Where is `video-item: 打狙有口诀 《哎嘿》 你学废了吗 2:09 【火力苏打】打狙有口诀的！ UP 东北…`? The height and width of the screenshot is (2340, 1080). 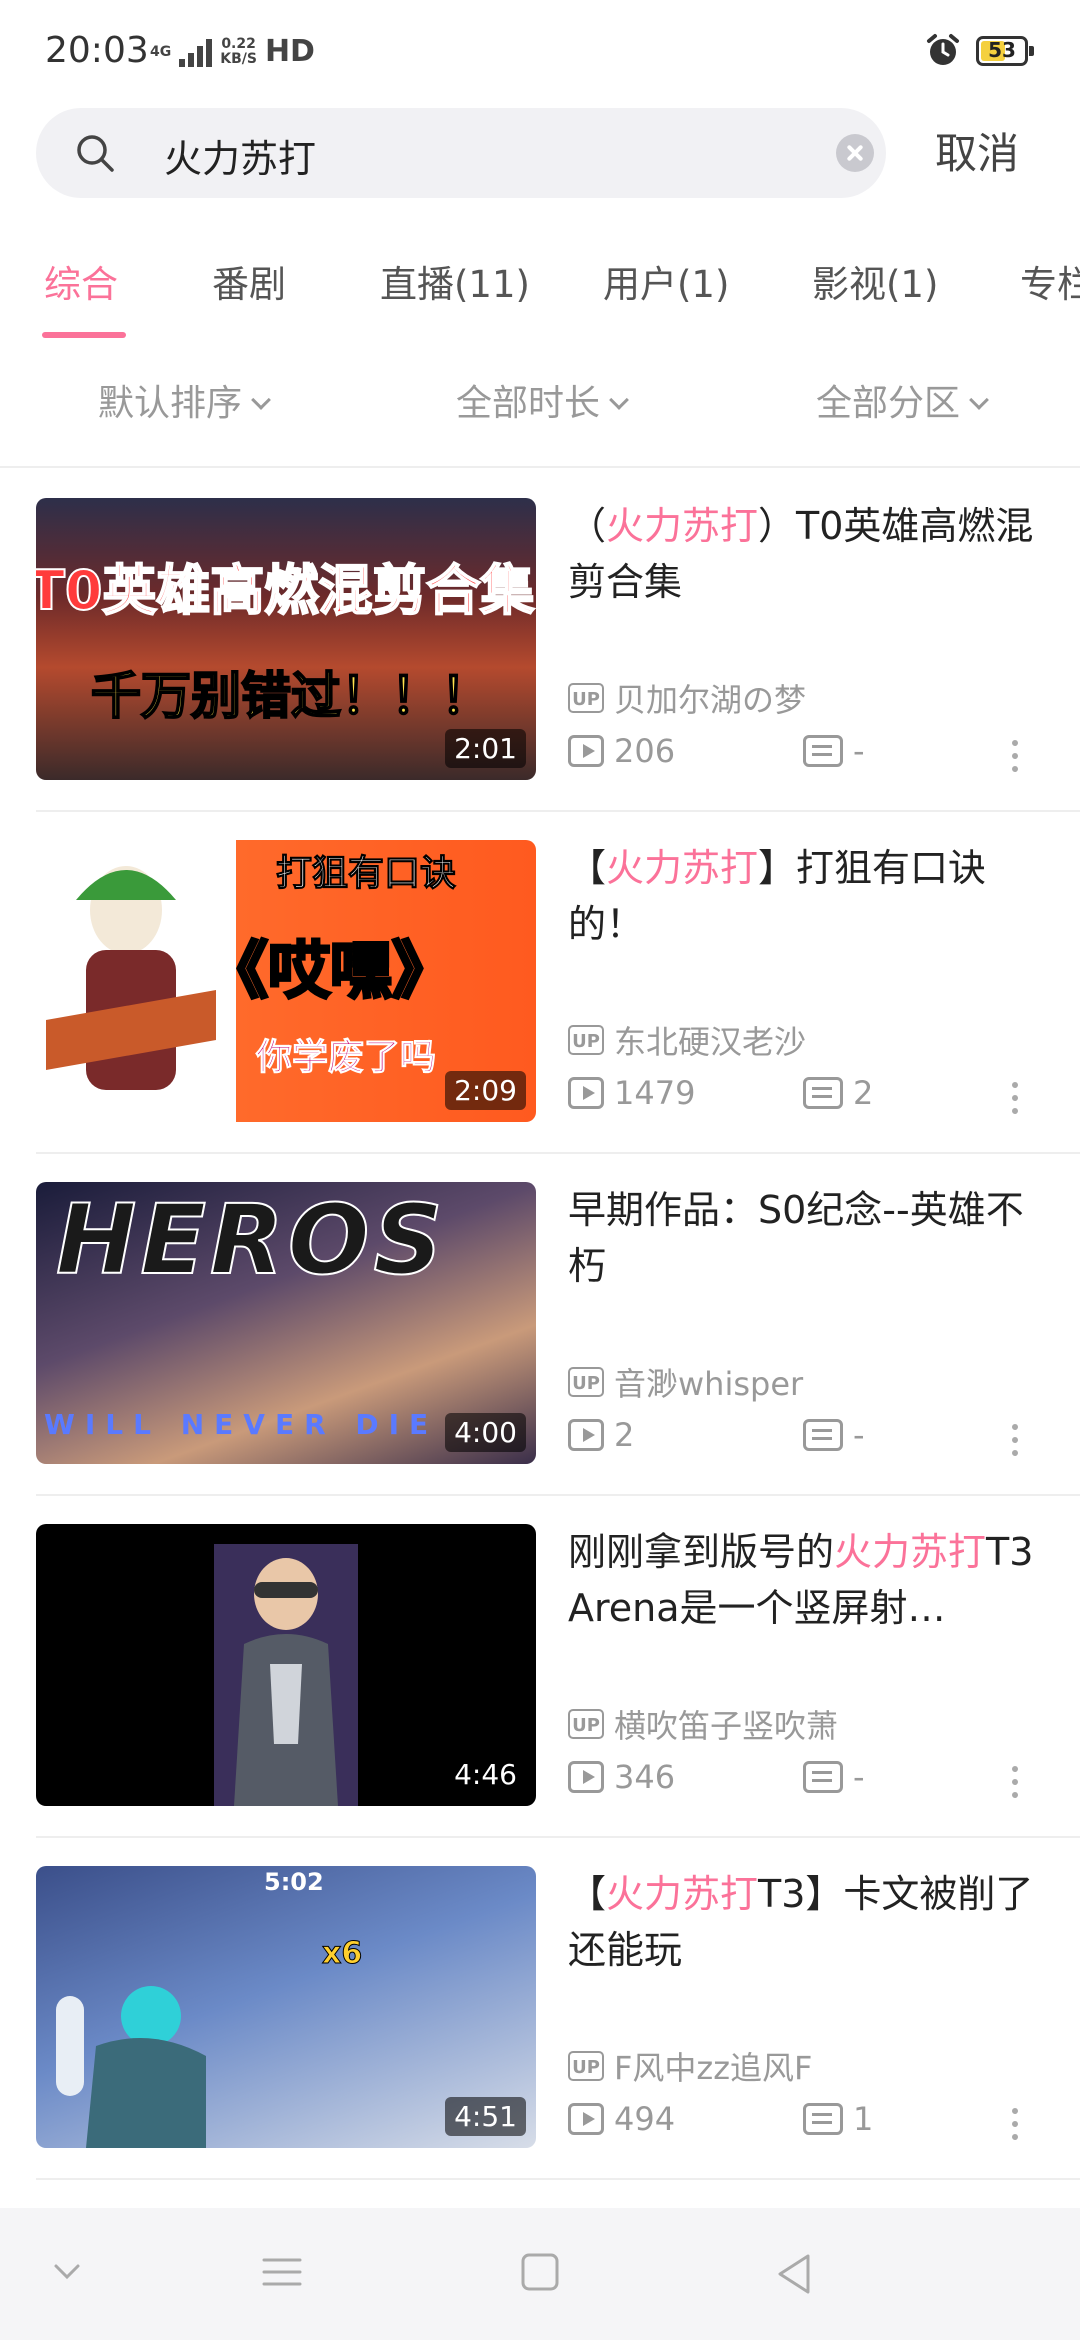
video-item: 打狙有口诀 《哎嘿》 你学废了吗 2:09 【火力苏打】打狙有口诀的！ UP 东北… is located at coordinates (540, 983).